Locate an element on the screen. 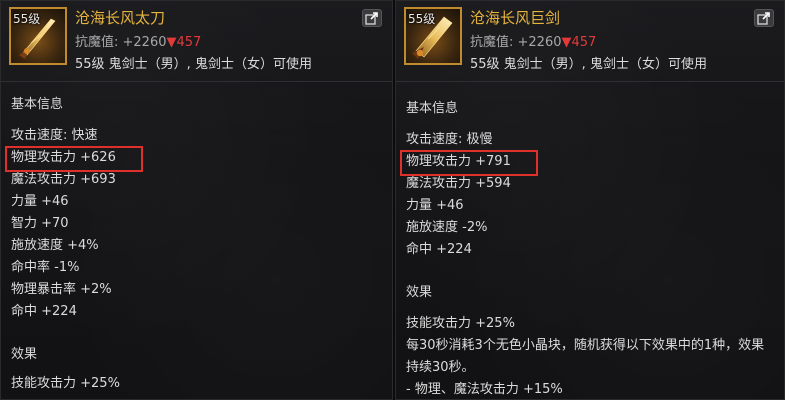 The height and width of the screenshot is (400, 785). effect-line: 每30秒消耗3个无色小晶块，随机获得以下效果中的1种，效果持续30秒。 is located at coordinates (585, 356).